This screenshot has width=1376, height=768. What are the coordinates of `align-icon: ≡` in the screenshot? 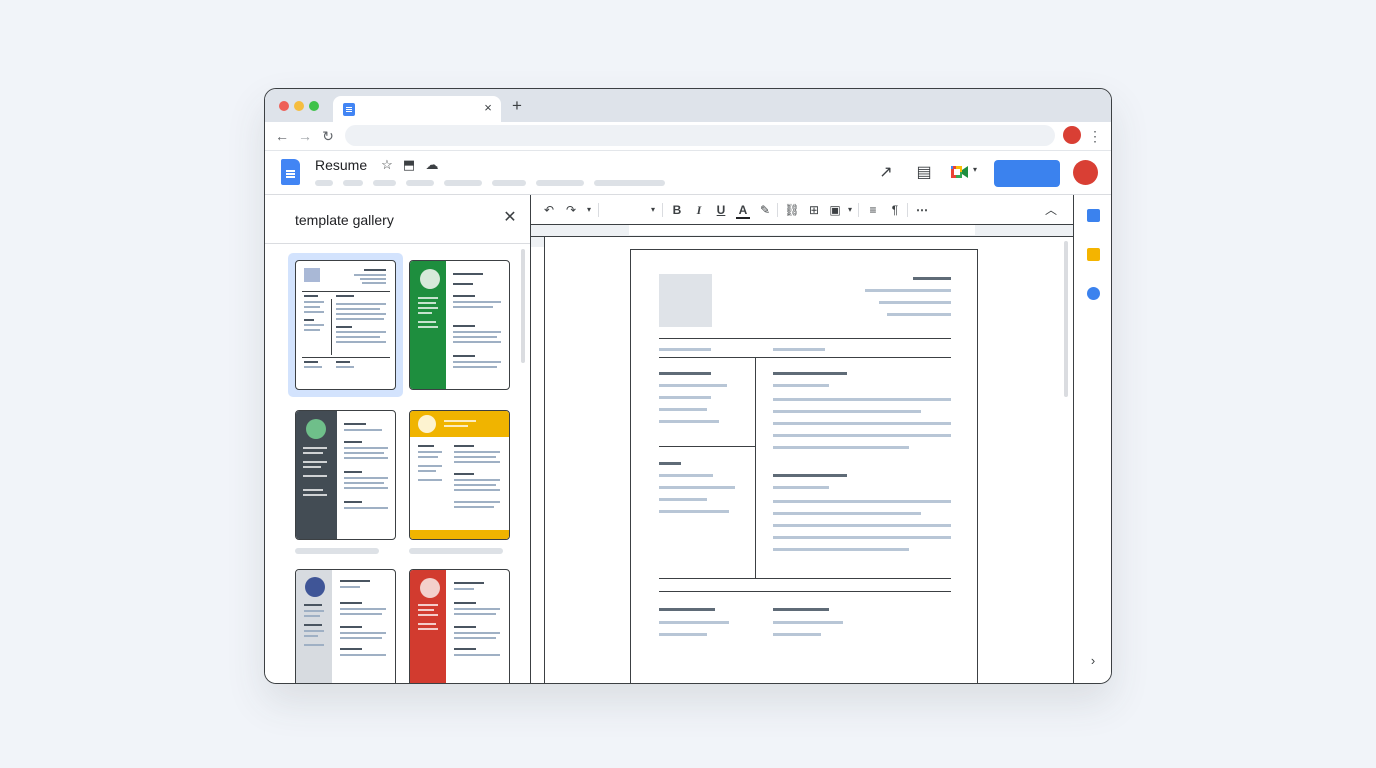 It's located at (873, 210).